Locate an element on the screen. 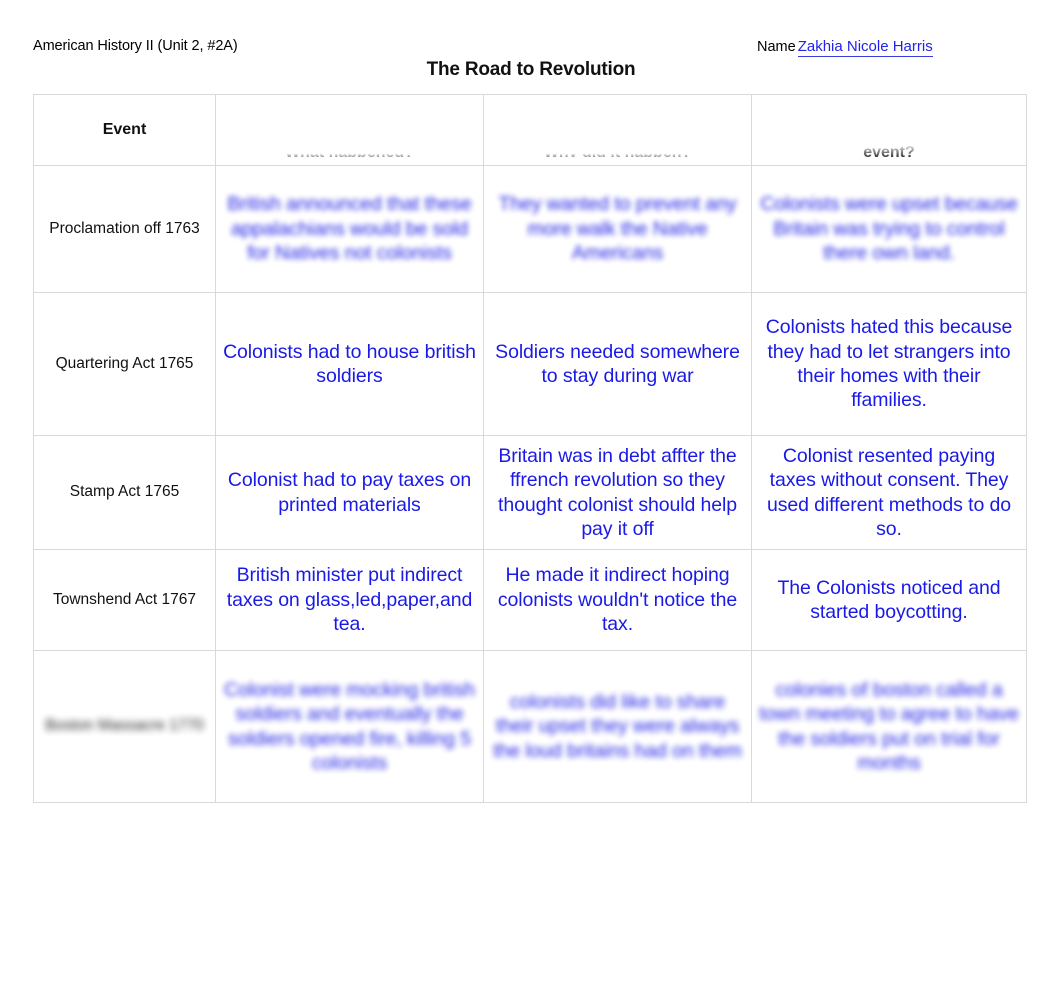  column-header-why: Why did it happen? is located at coordinates (617, 130).